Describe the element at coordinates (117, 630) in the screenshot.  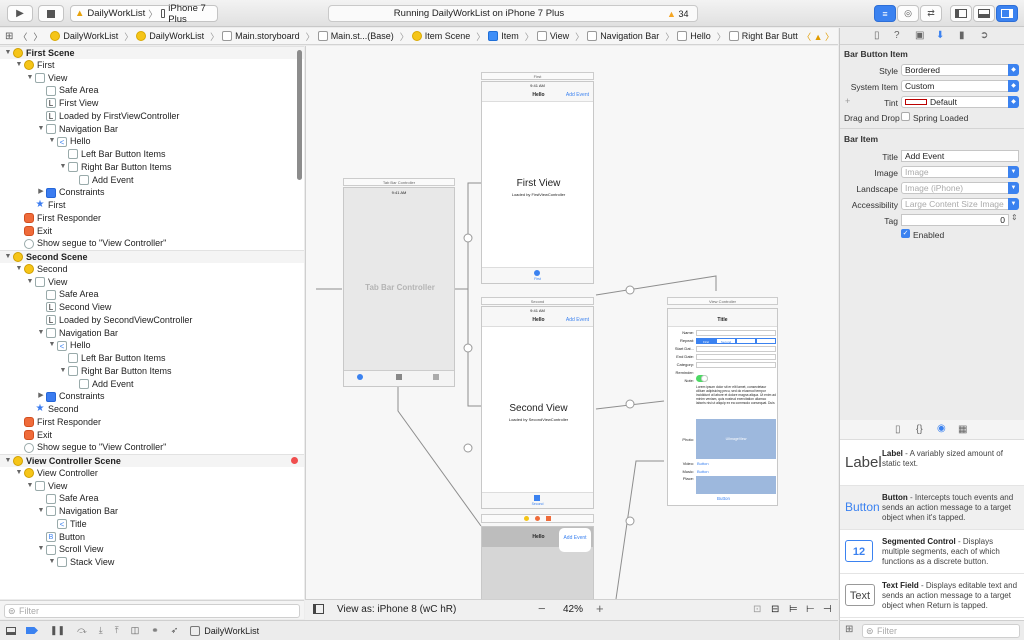
I see `step-out-icon: ⤒` at that location.